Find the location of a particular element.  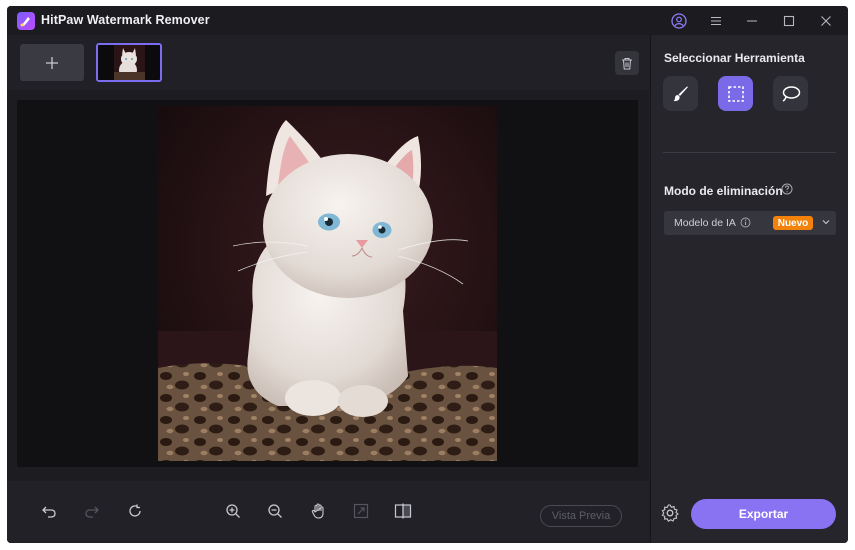

fit-screen-icon is located at coordinates (361, 511).